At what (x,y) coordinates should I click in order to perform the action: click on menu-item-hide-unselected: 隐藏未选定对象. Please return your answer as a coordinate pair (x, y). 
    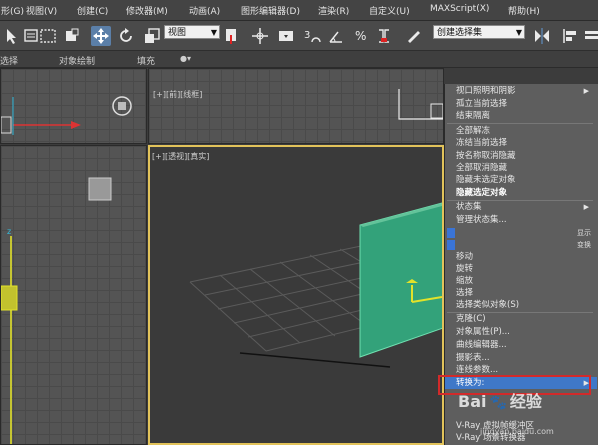
    Looking at the image, I should click on (520, 180).